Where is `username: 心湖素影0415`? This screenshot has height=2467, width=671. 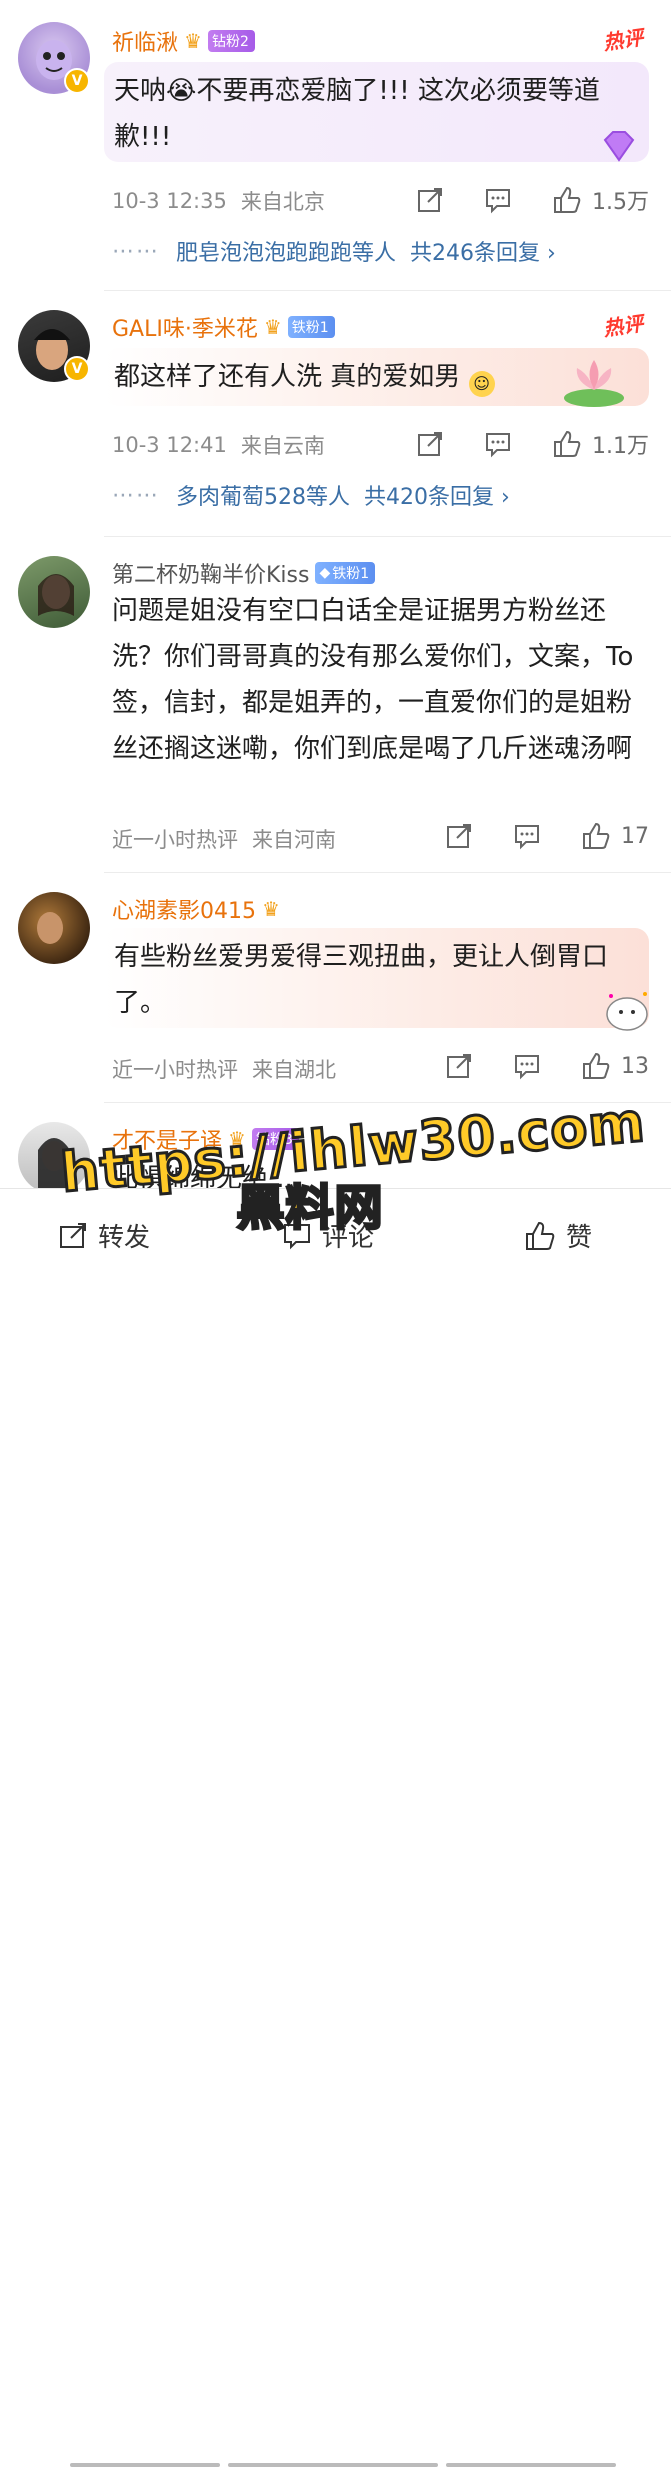 username: 心湖素影0415 is located at coordinates (184, 909).